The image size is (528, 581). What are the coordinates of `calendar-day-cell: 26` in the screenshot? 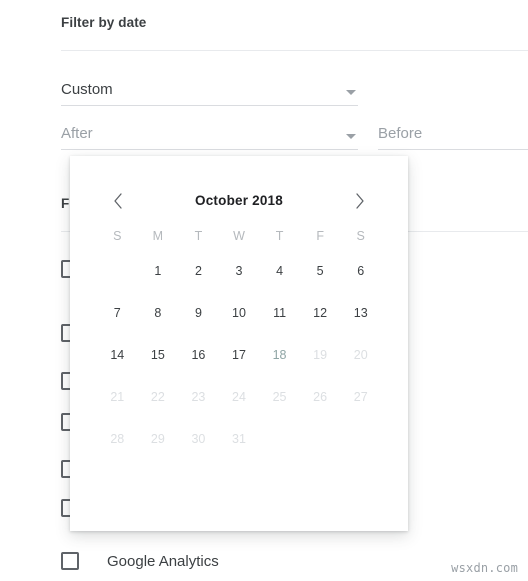 It's located at (320, 397).